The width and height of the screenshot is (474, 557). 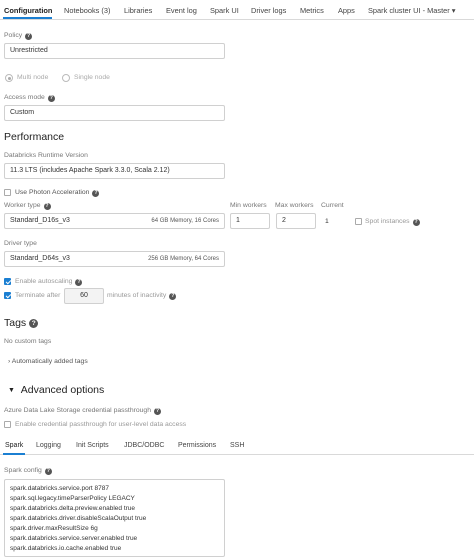 I want to click on tab-notebooks: Notebooks (3), so click(x=87, y=10).